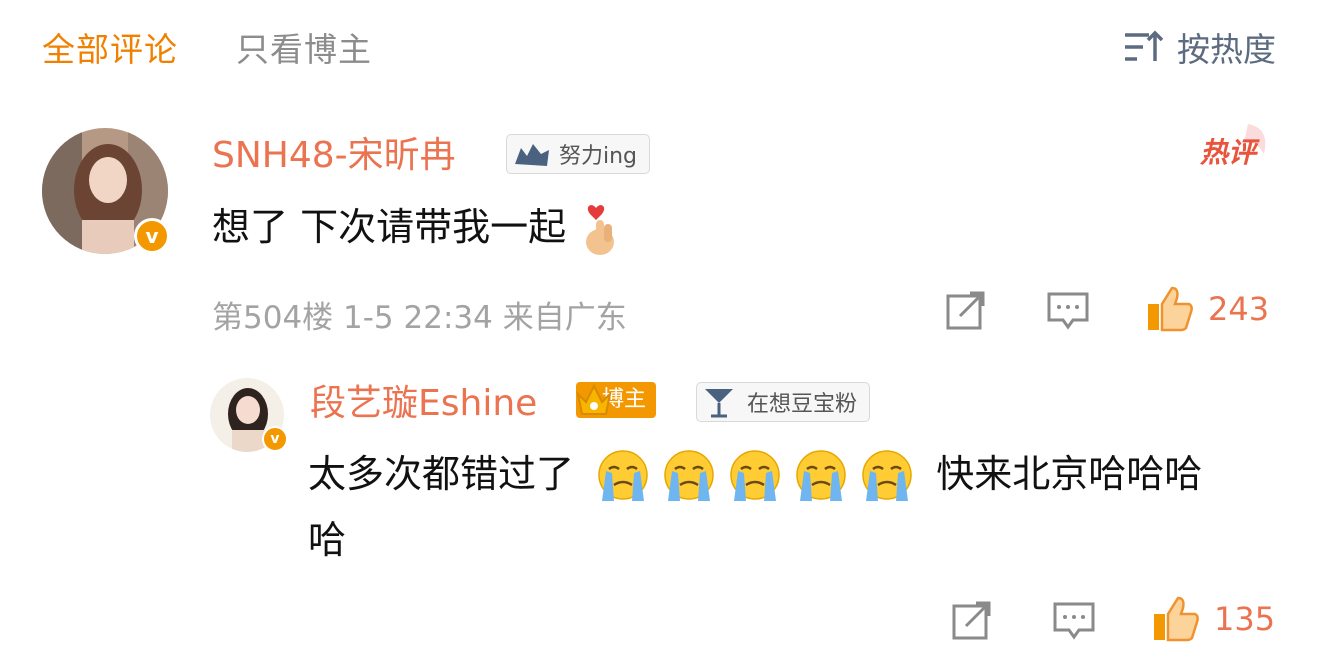 This screenshot has width=1320, height=668. Describe the element at coordinates (802, 404) in the screenshot. I see `fan-badge-label: 在想豆宝粉` at that location.